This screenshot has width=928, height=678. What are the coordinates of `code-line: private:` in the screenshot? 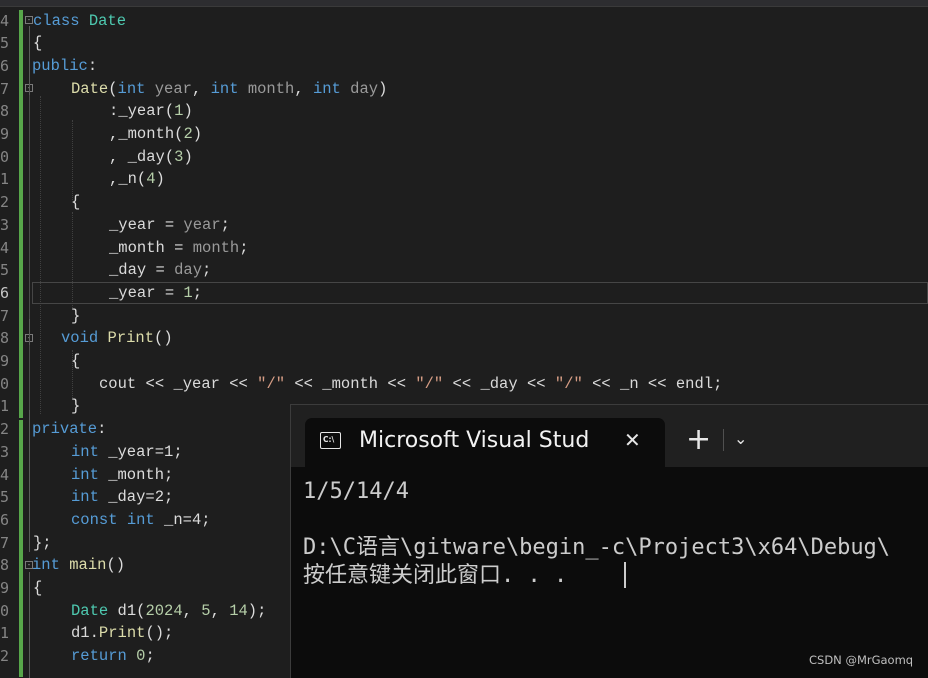 It's located at (69, 429).